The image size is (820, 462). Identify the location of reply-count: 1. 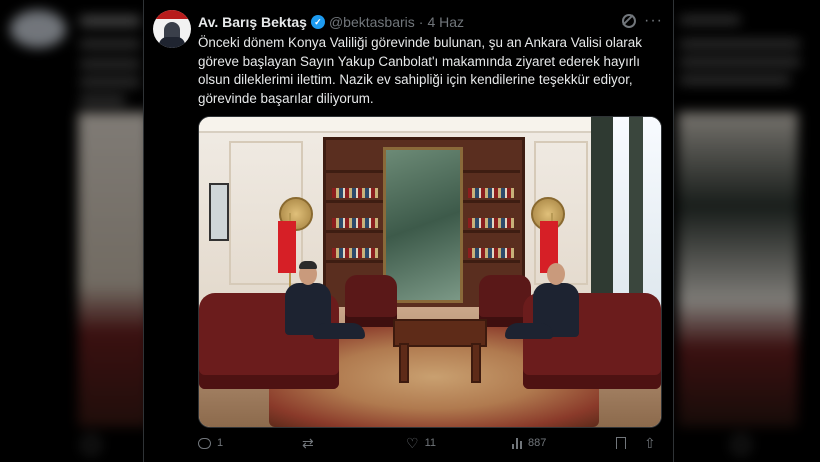
(220, 443).